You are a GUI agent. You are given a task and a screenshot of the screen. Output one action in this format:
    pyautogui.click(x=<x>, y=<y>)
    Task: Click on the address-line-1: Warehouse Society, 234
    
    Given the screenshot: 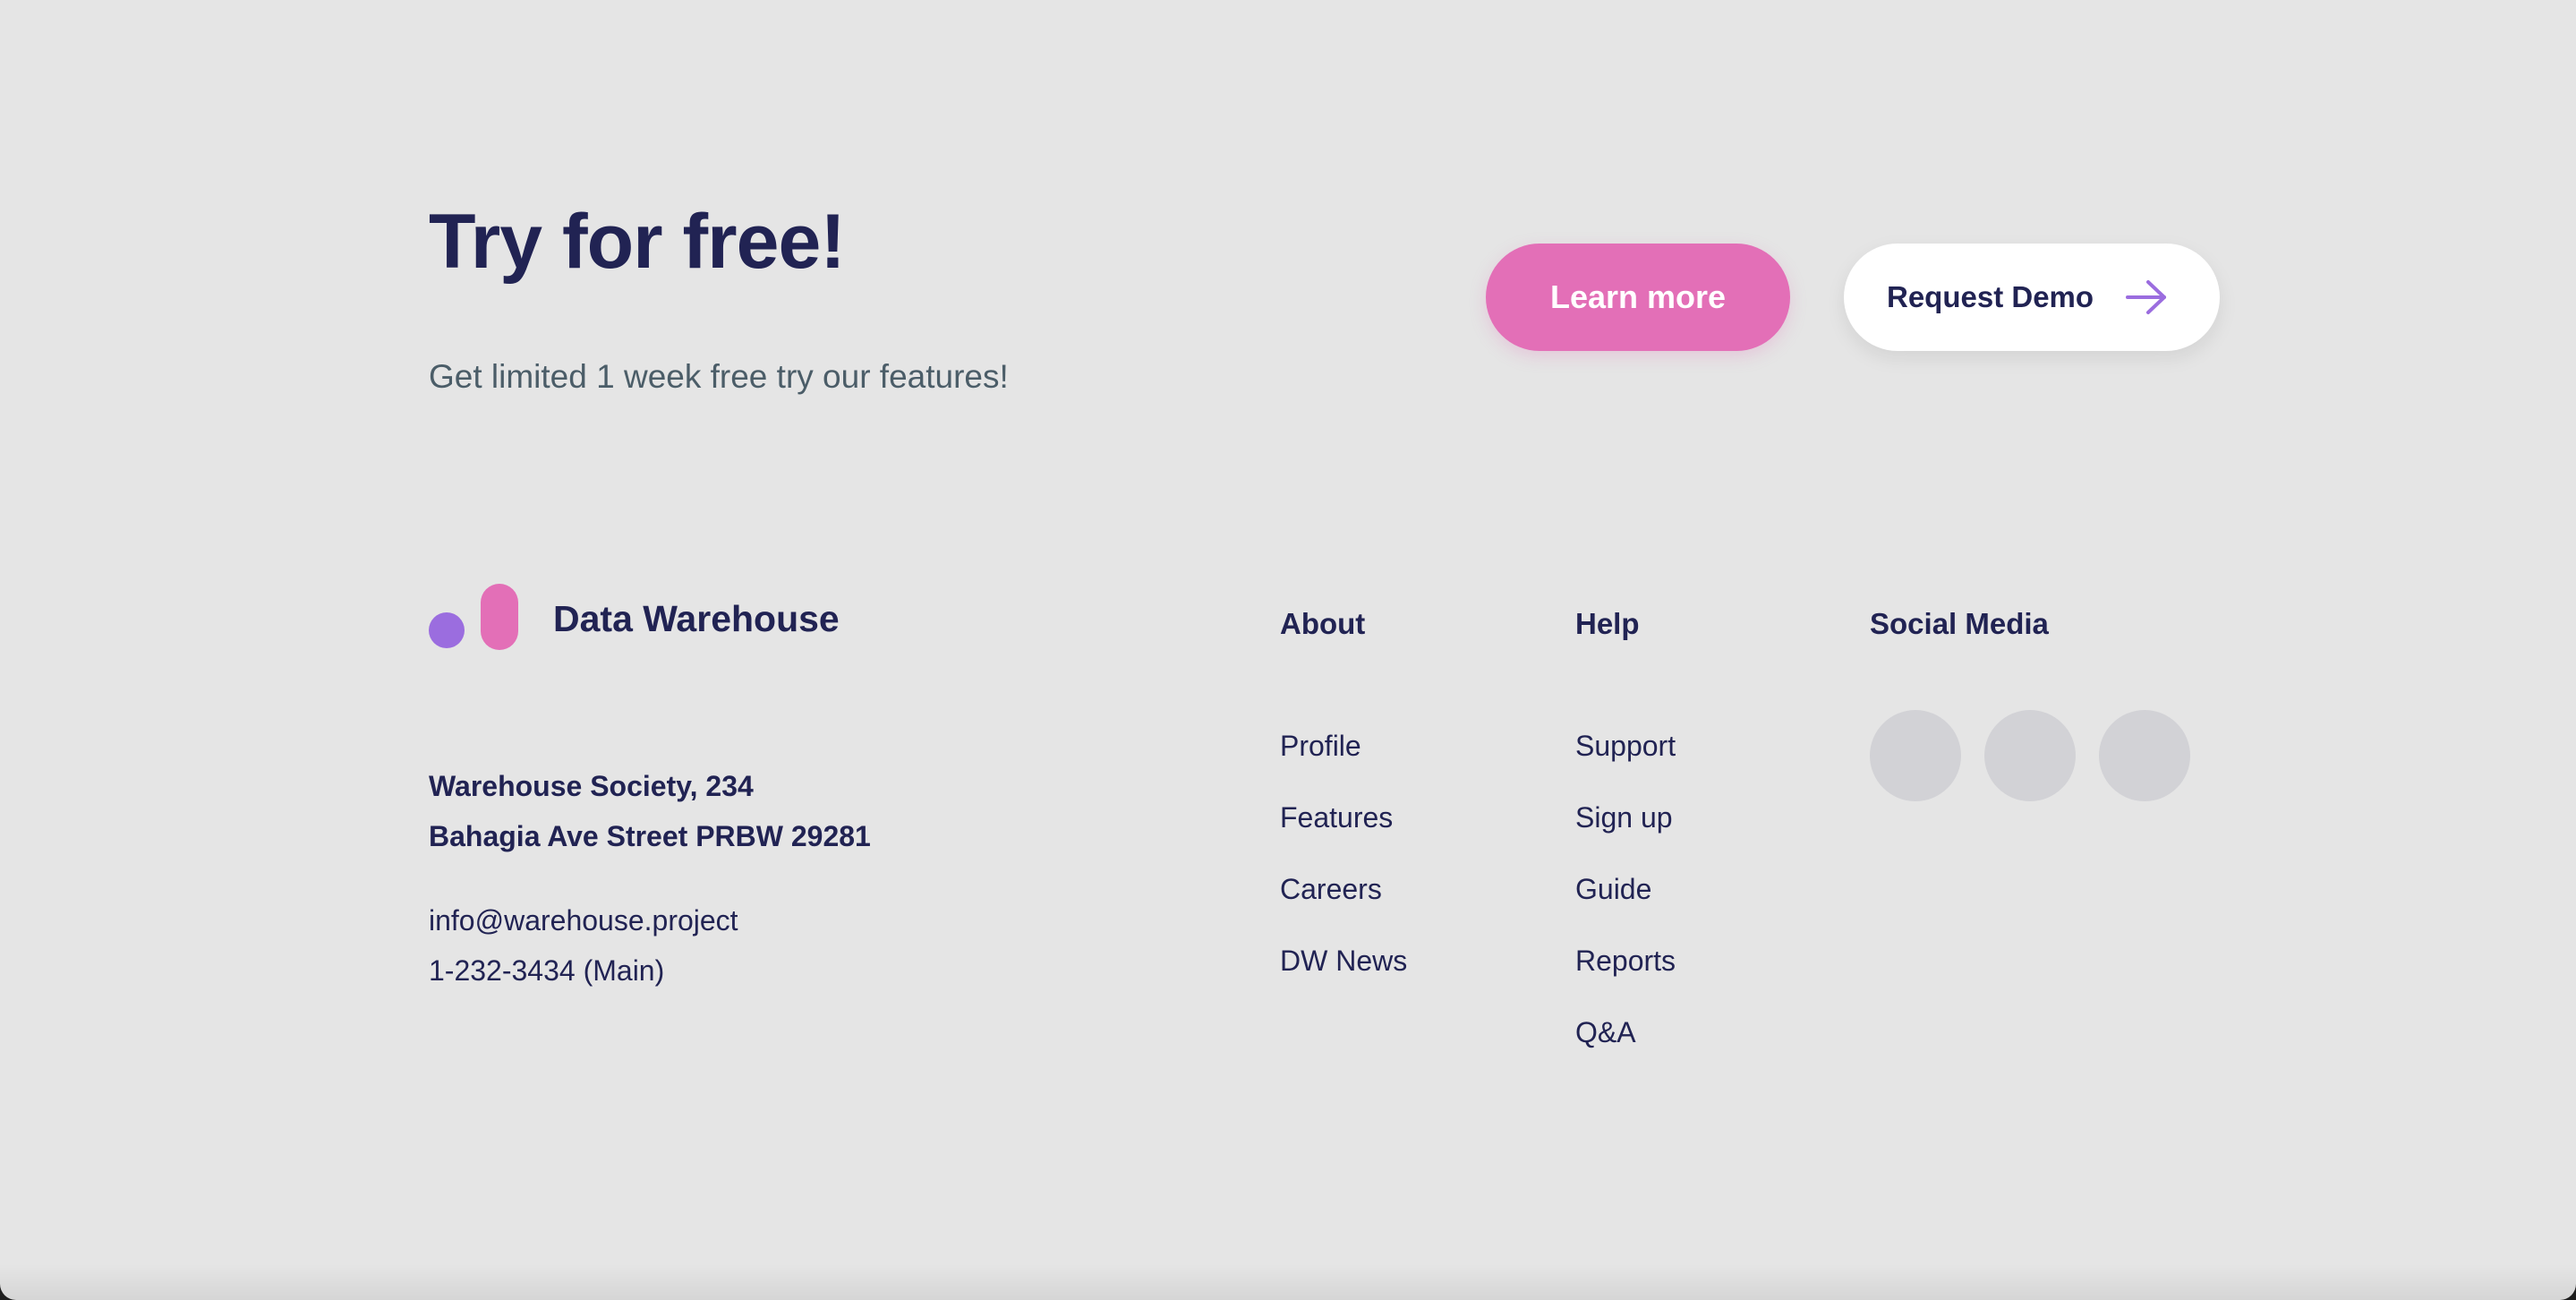 What is the action you would take?
    pyautogui.click(x=591, y=786)
    